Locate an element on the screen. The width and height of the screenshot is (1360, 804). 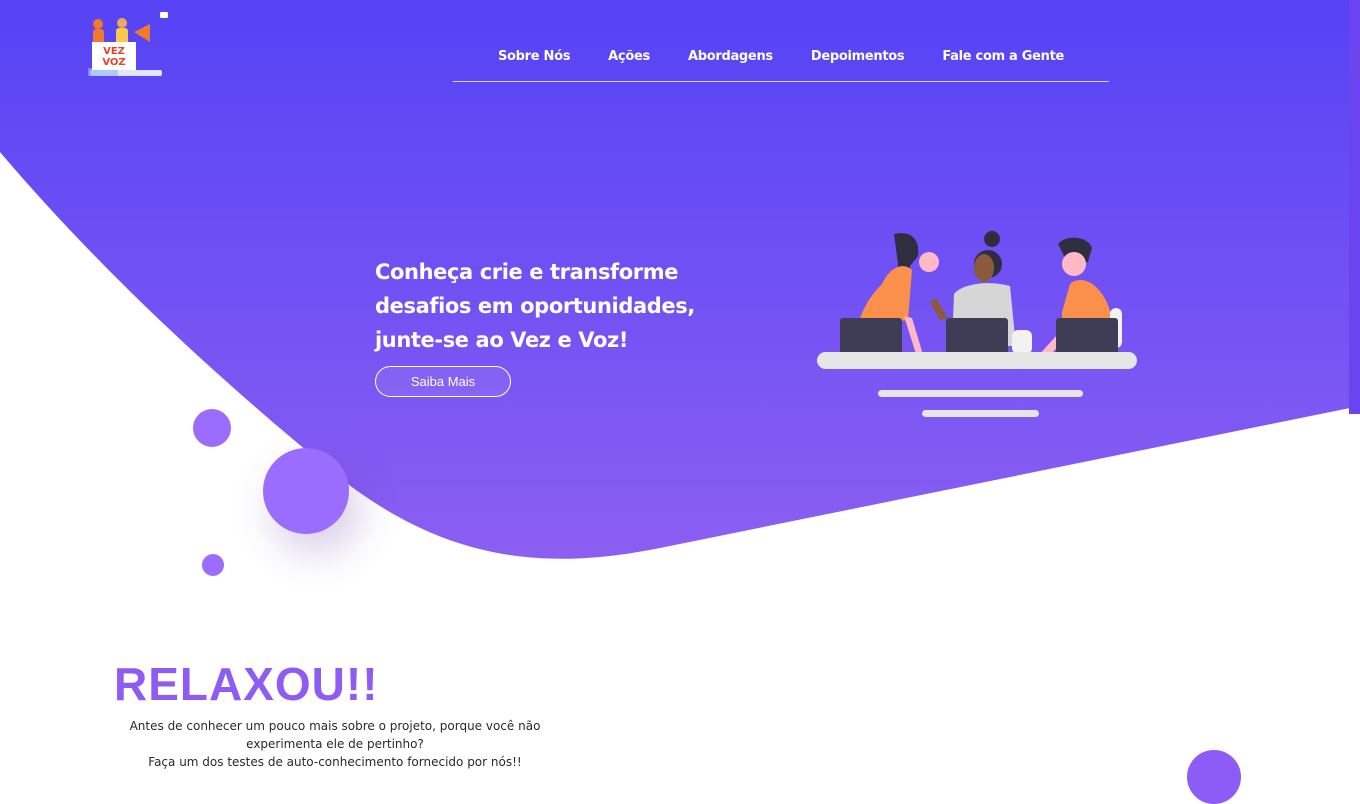
nav-item-depoimentos: Depoimentos is located at coordinates (858, 57).